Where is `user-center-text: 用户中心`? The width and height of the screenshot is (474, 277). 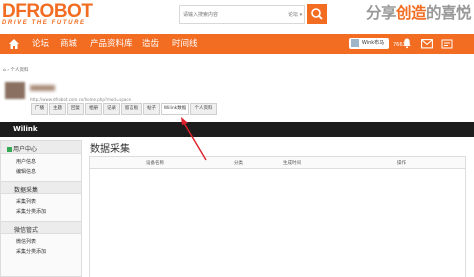 user-center-text: 用户中心 is located at coordinates (25, 149).